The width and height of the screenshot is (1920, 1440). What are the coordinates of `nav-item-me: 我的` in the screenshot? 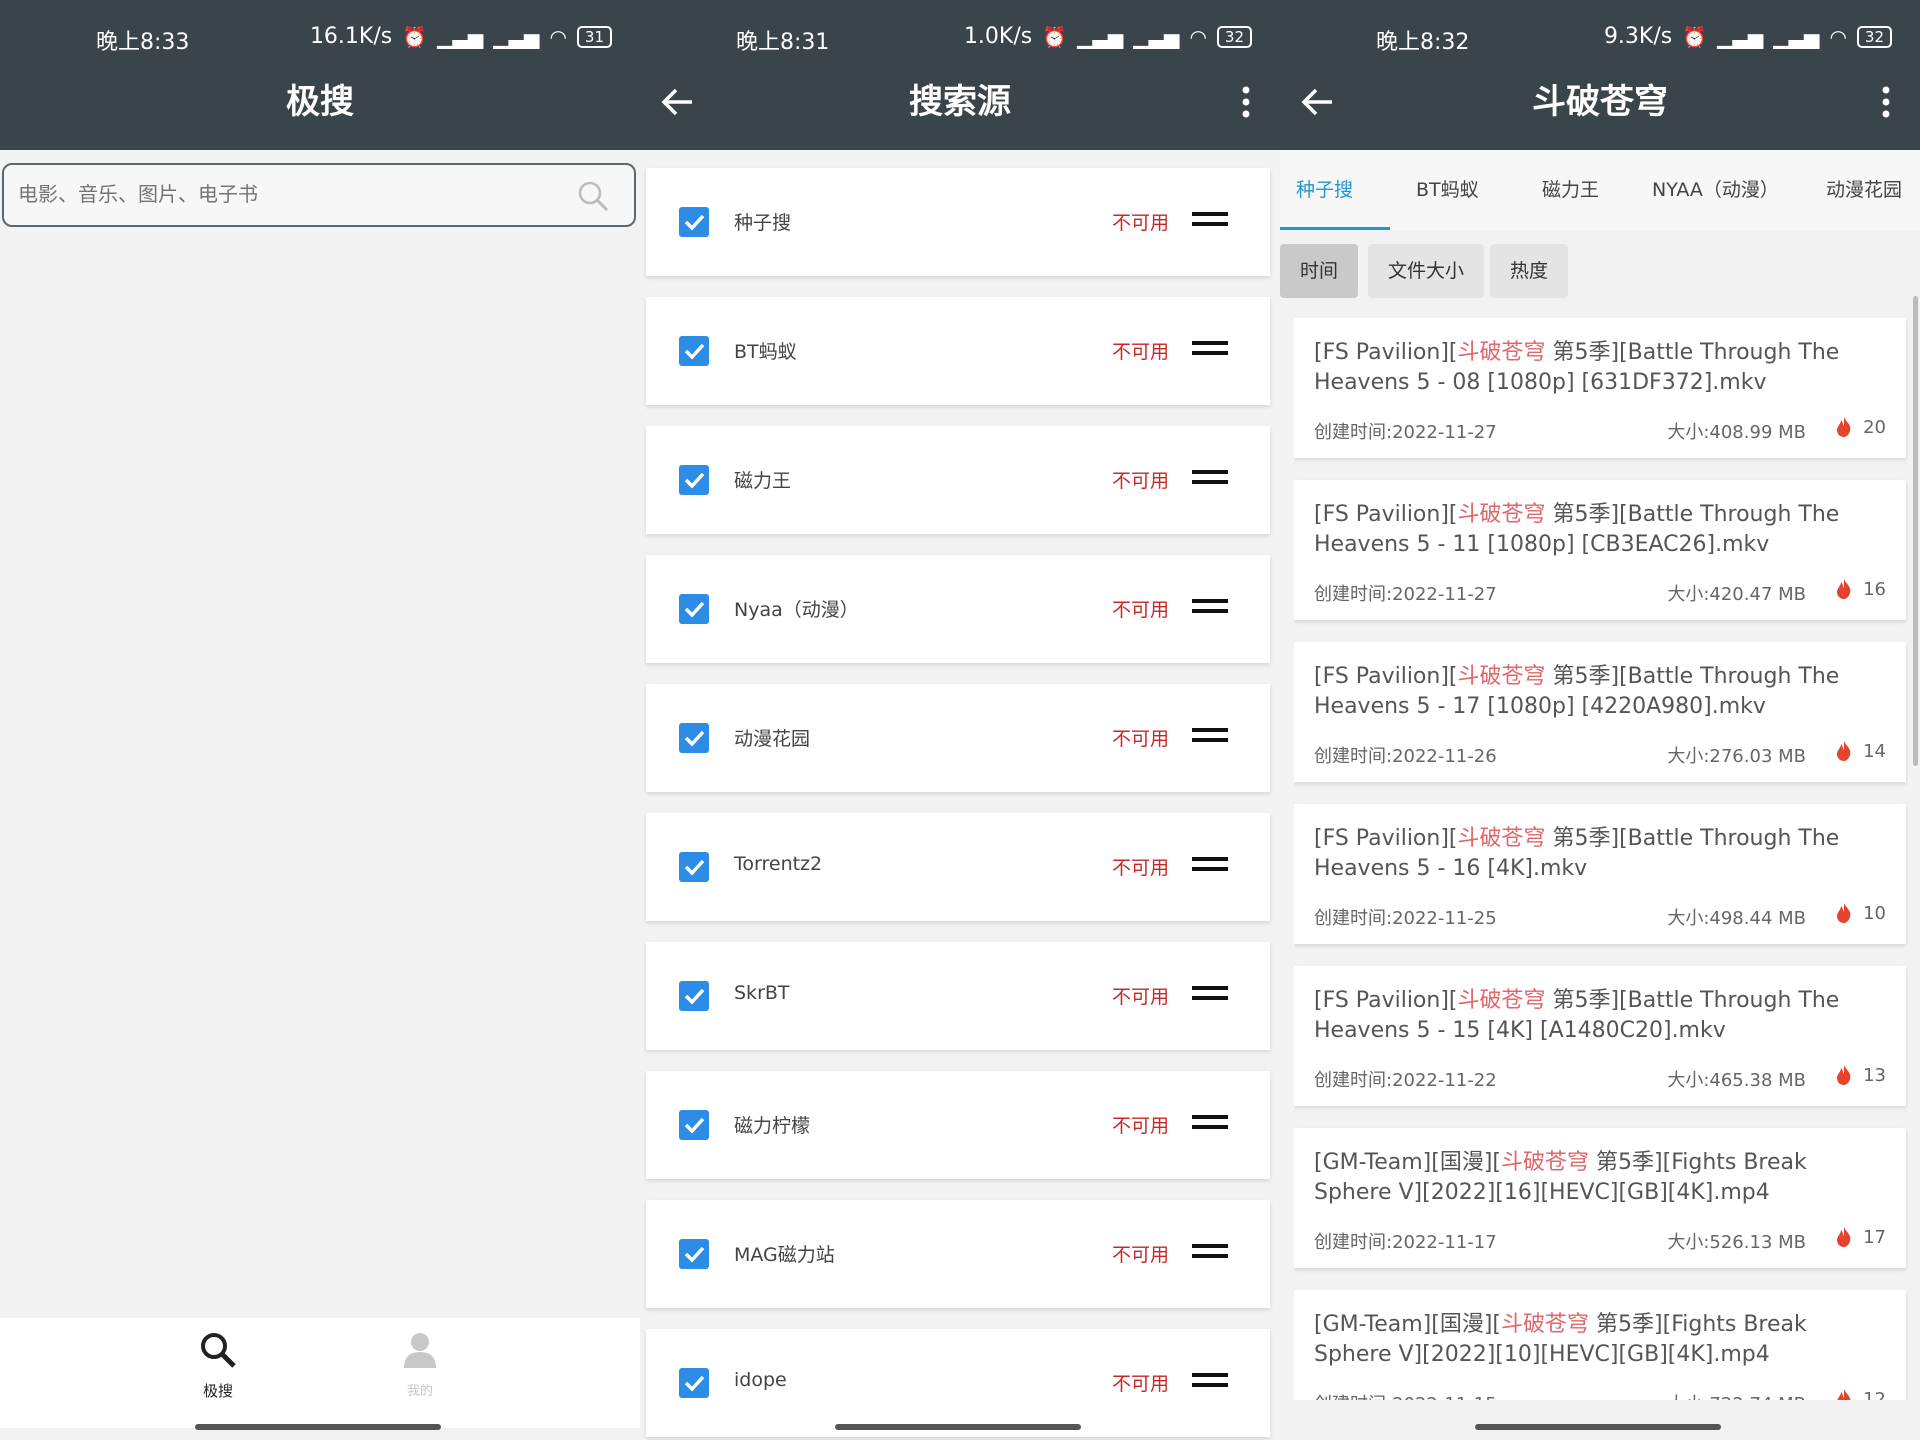 It's located at (420, 1364).